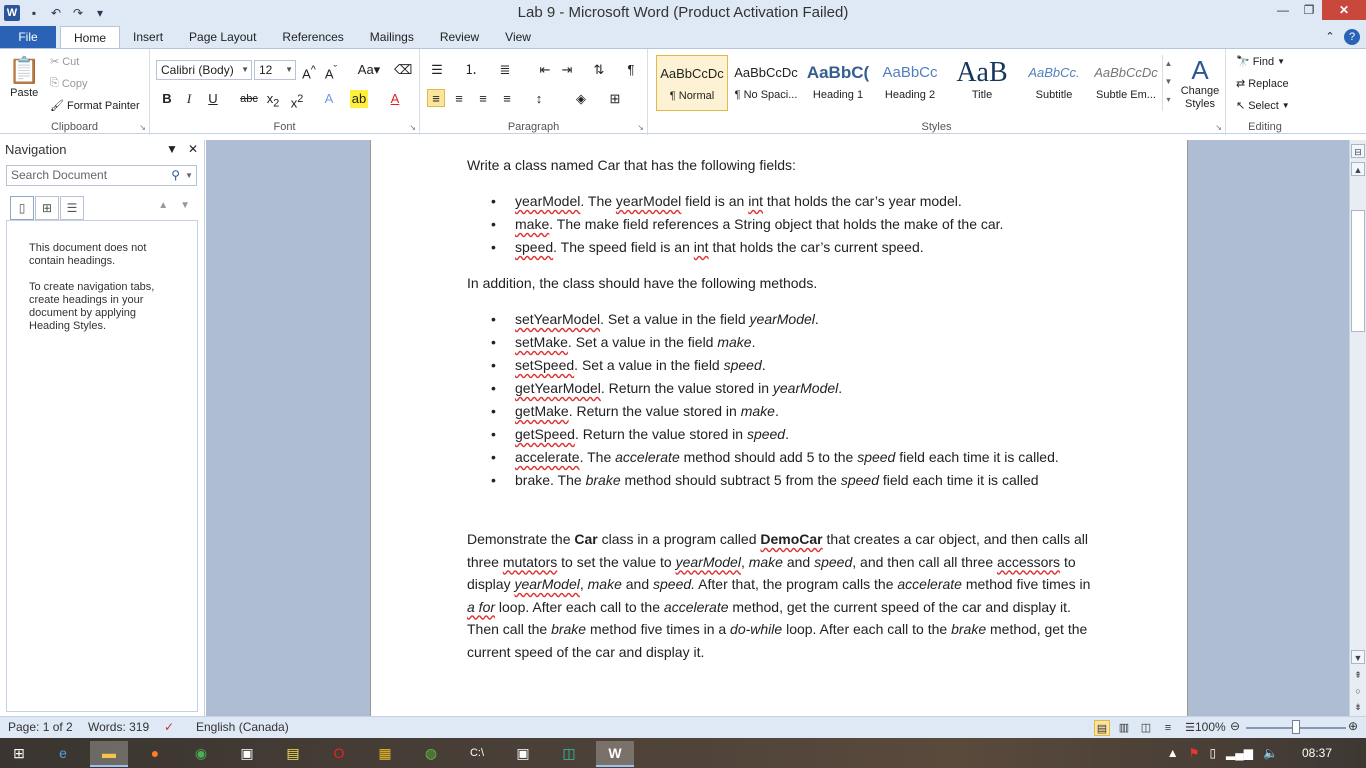 Image resolution: width=1366 pixels, height=768 pixels. What do you see at coordinates (692, 83) in the screenshot?
I see `style-normal: AaBbCcDc ¶ Normal` at bounding box center [692, 83].